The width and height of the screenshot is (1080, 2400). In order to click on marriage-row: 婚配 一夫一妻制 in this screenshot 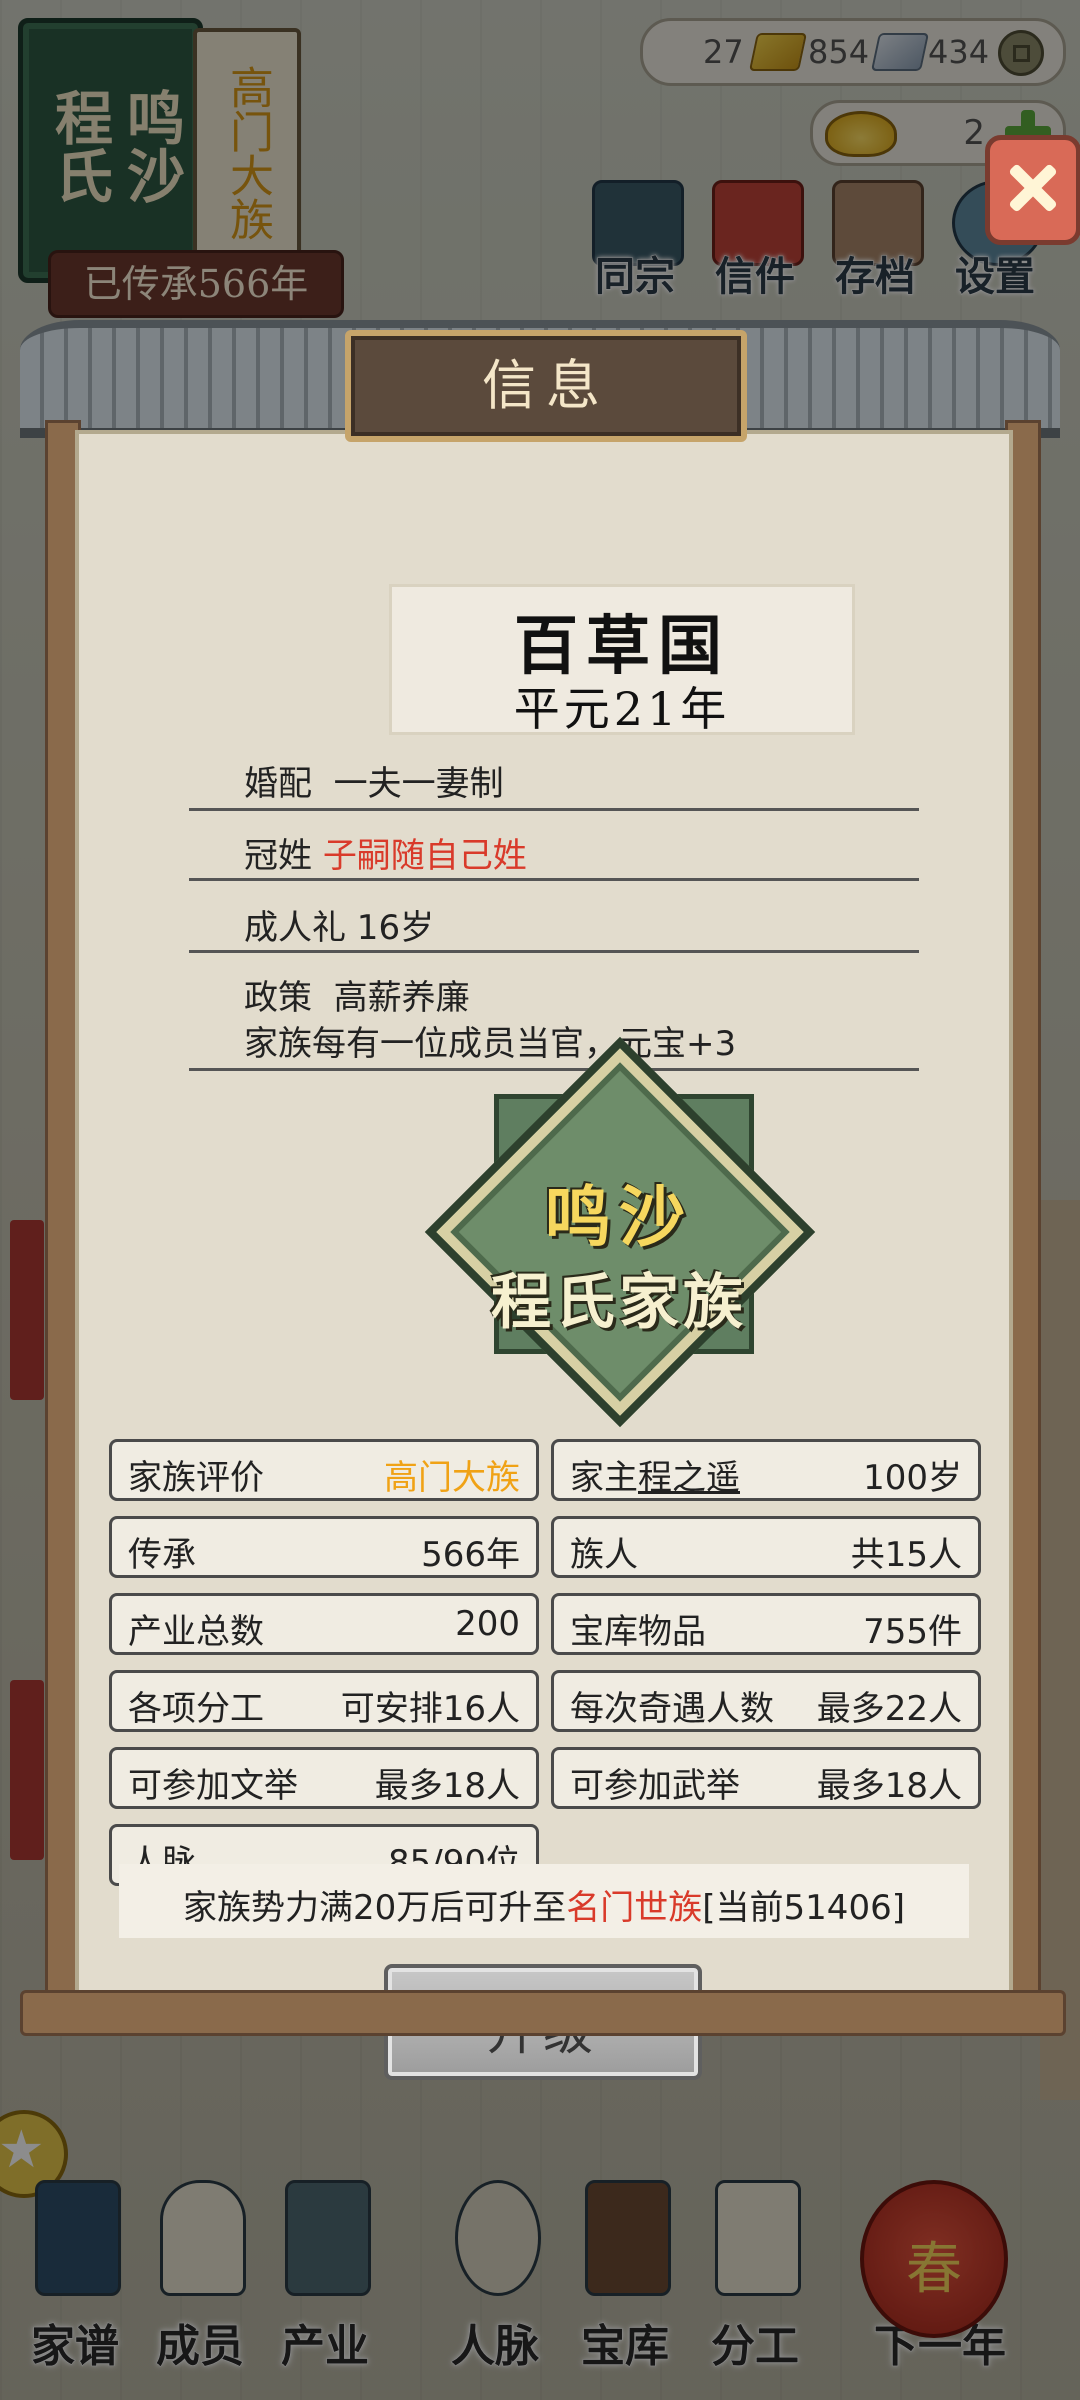, I will do `click(554, 777)`.